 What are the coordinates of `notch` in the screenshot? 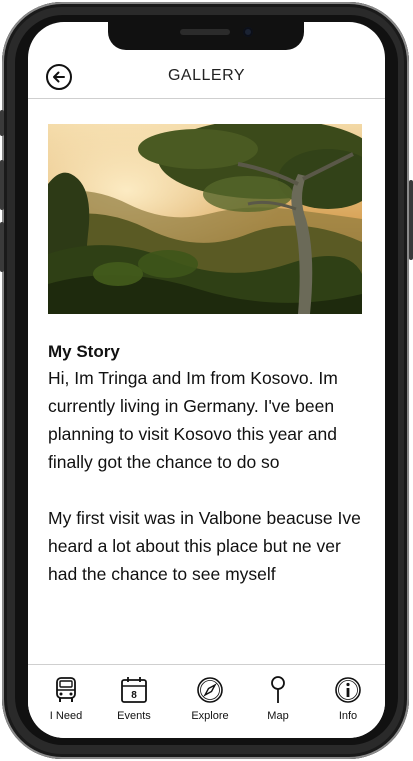 It's located at (206, 36).